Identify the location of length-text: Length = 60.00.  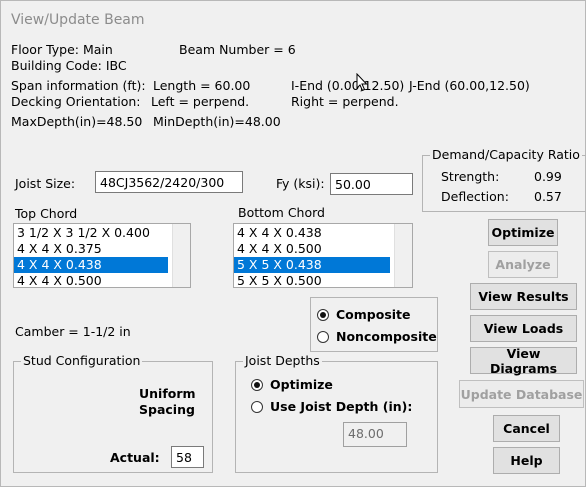
(202, 85).